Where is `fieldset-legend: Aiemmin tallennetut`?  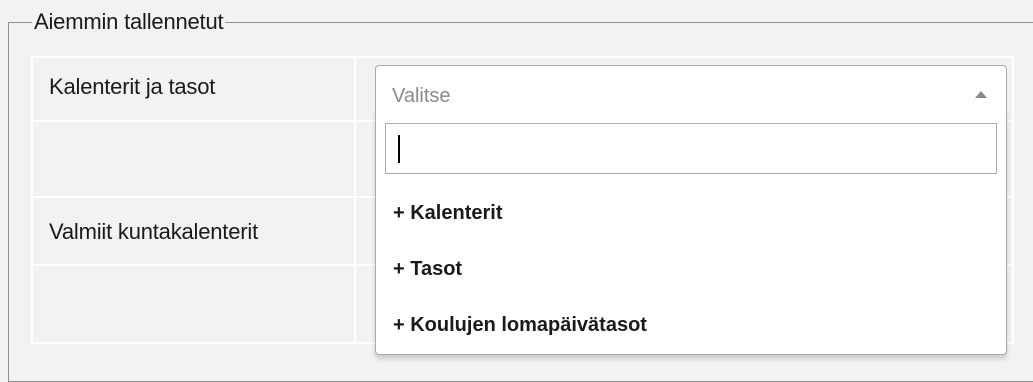 fieldset-legend: Aiemmin tallennetut is located at coordinates (129, 22).